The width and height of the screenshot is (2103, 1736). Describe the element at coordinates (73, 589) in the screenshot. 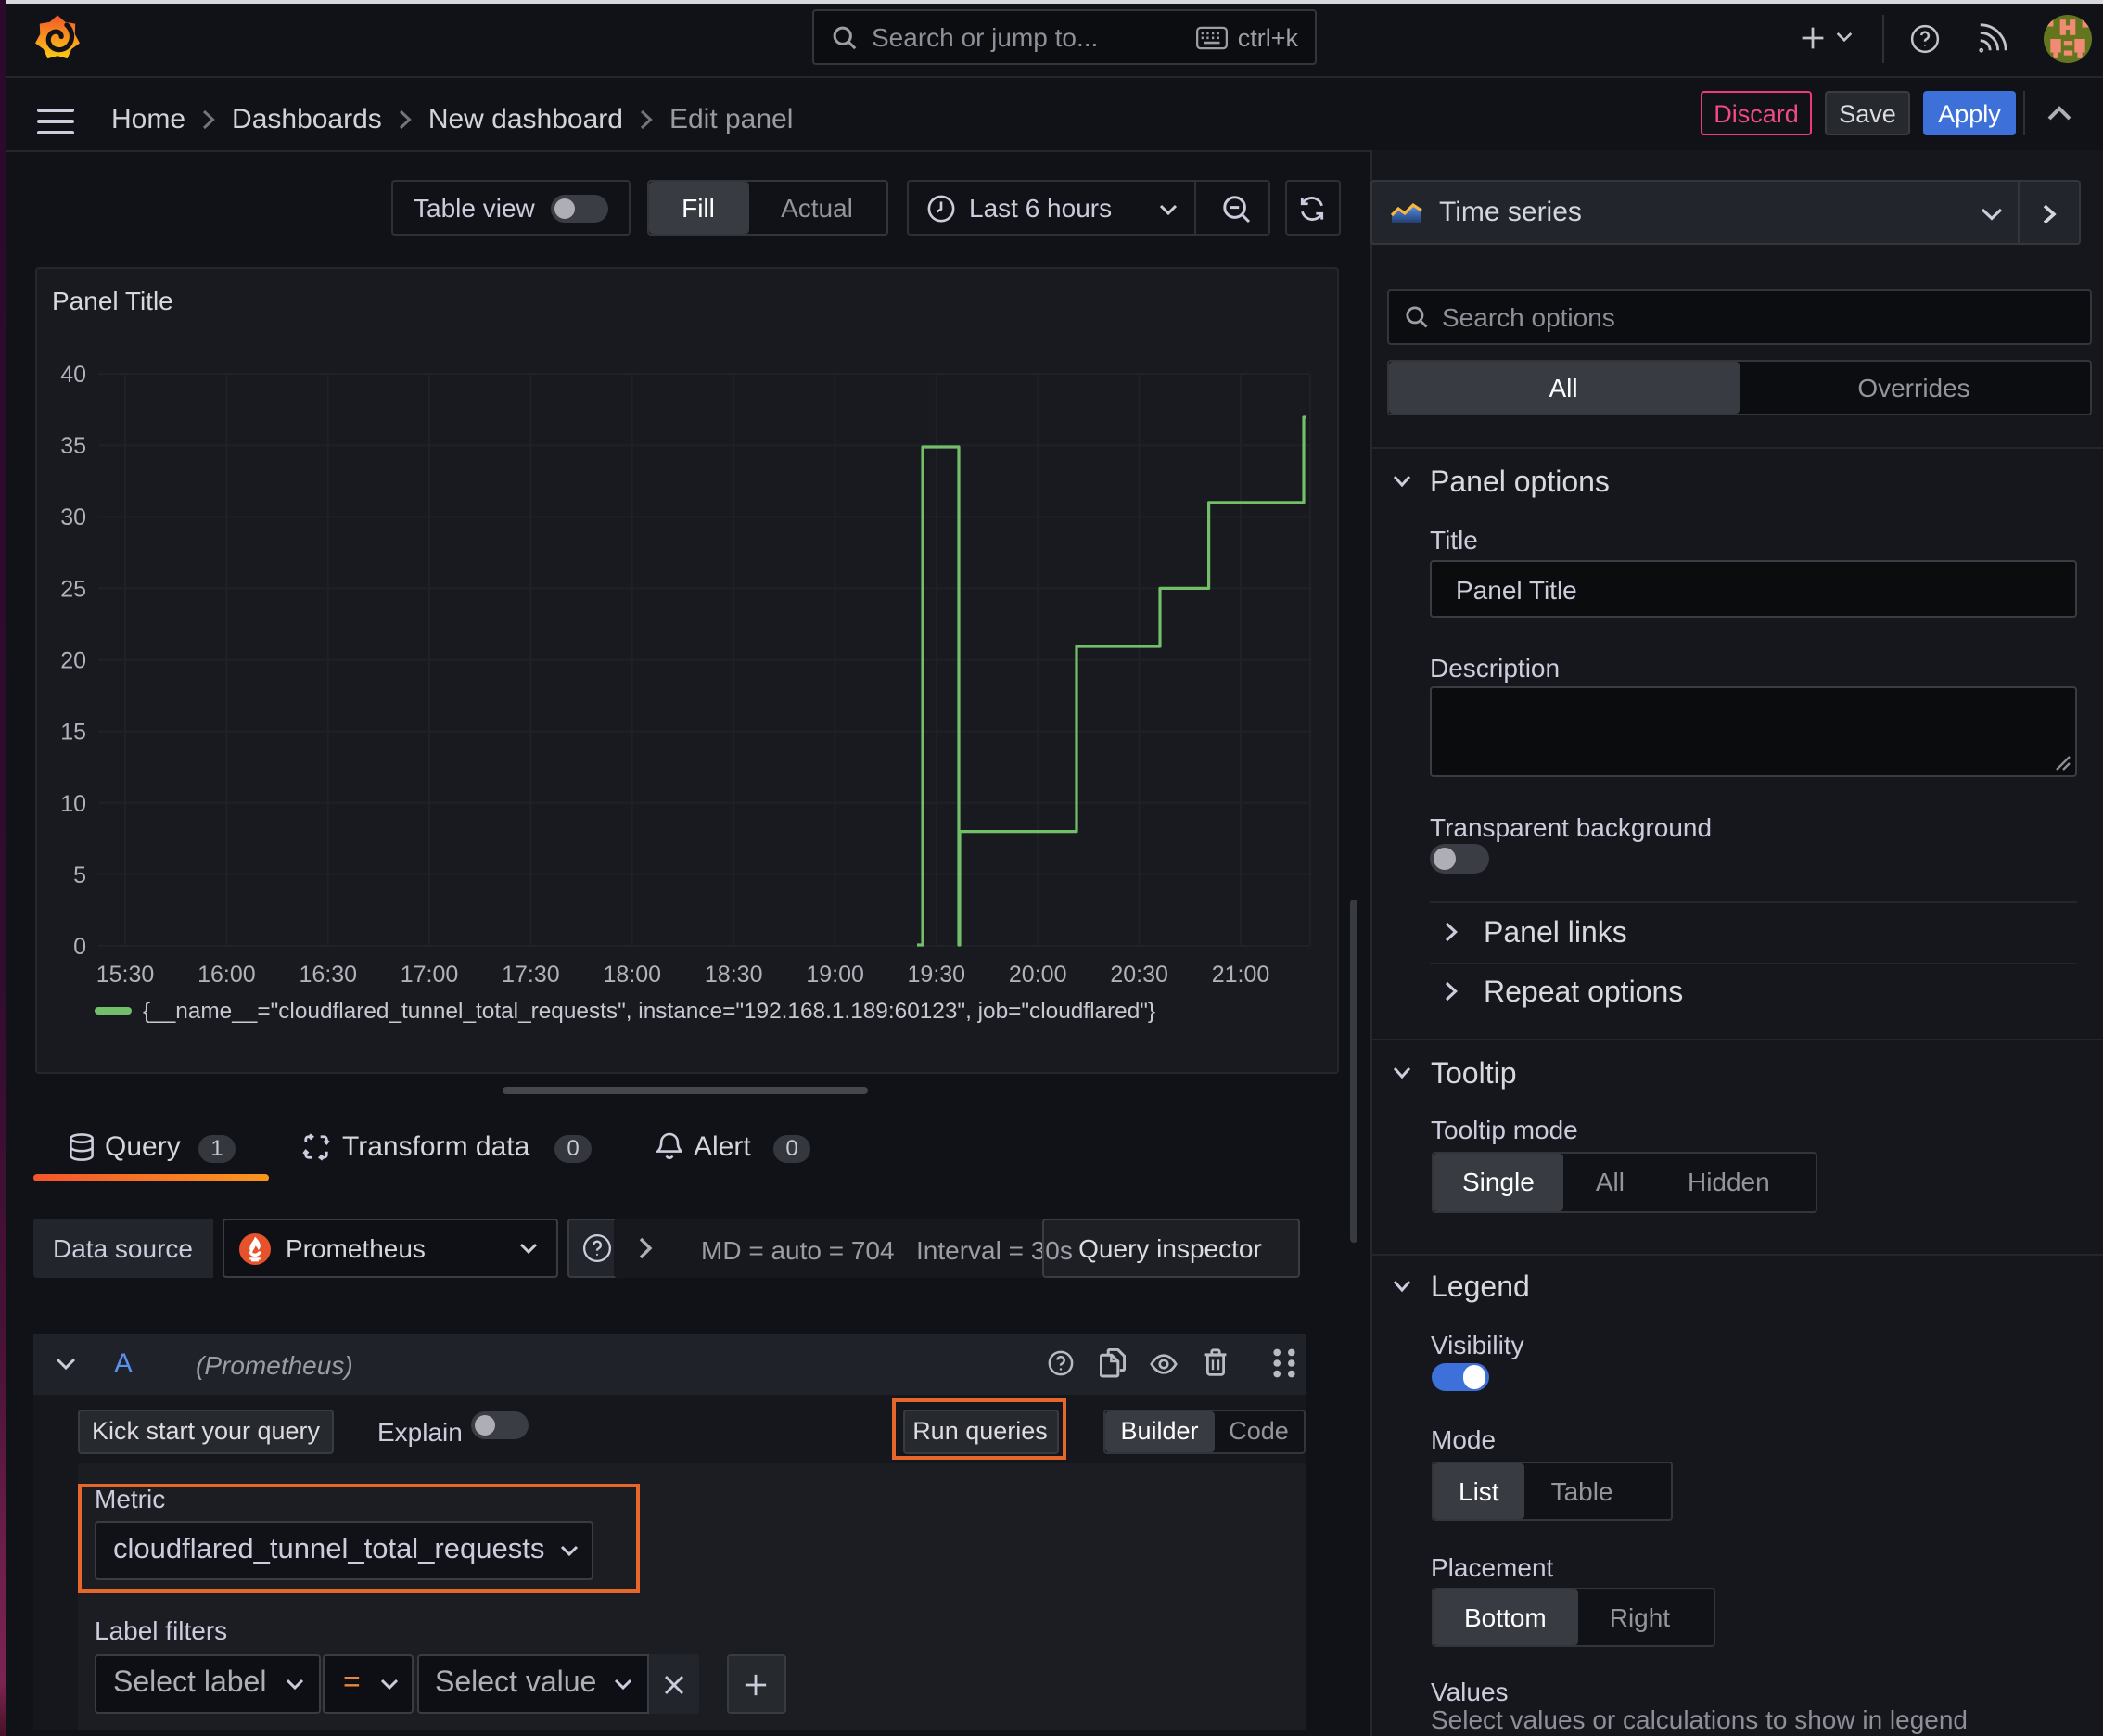

I see `svg-text: 25` at that location.